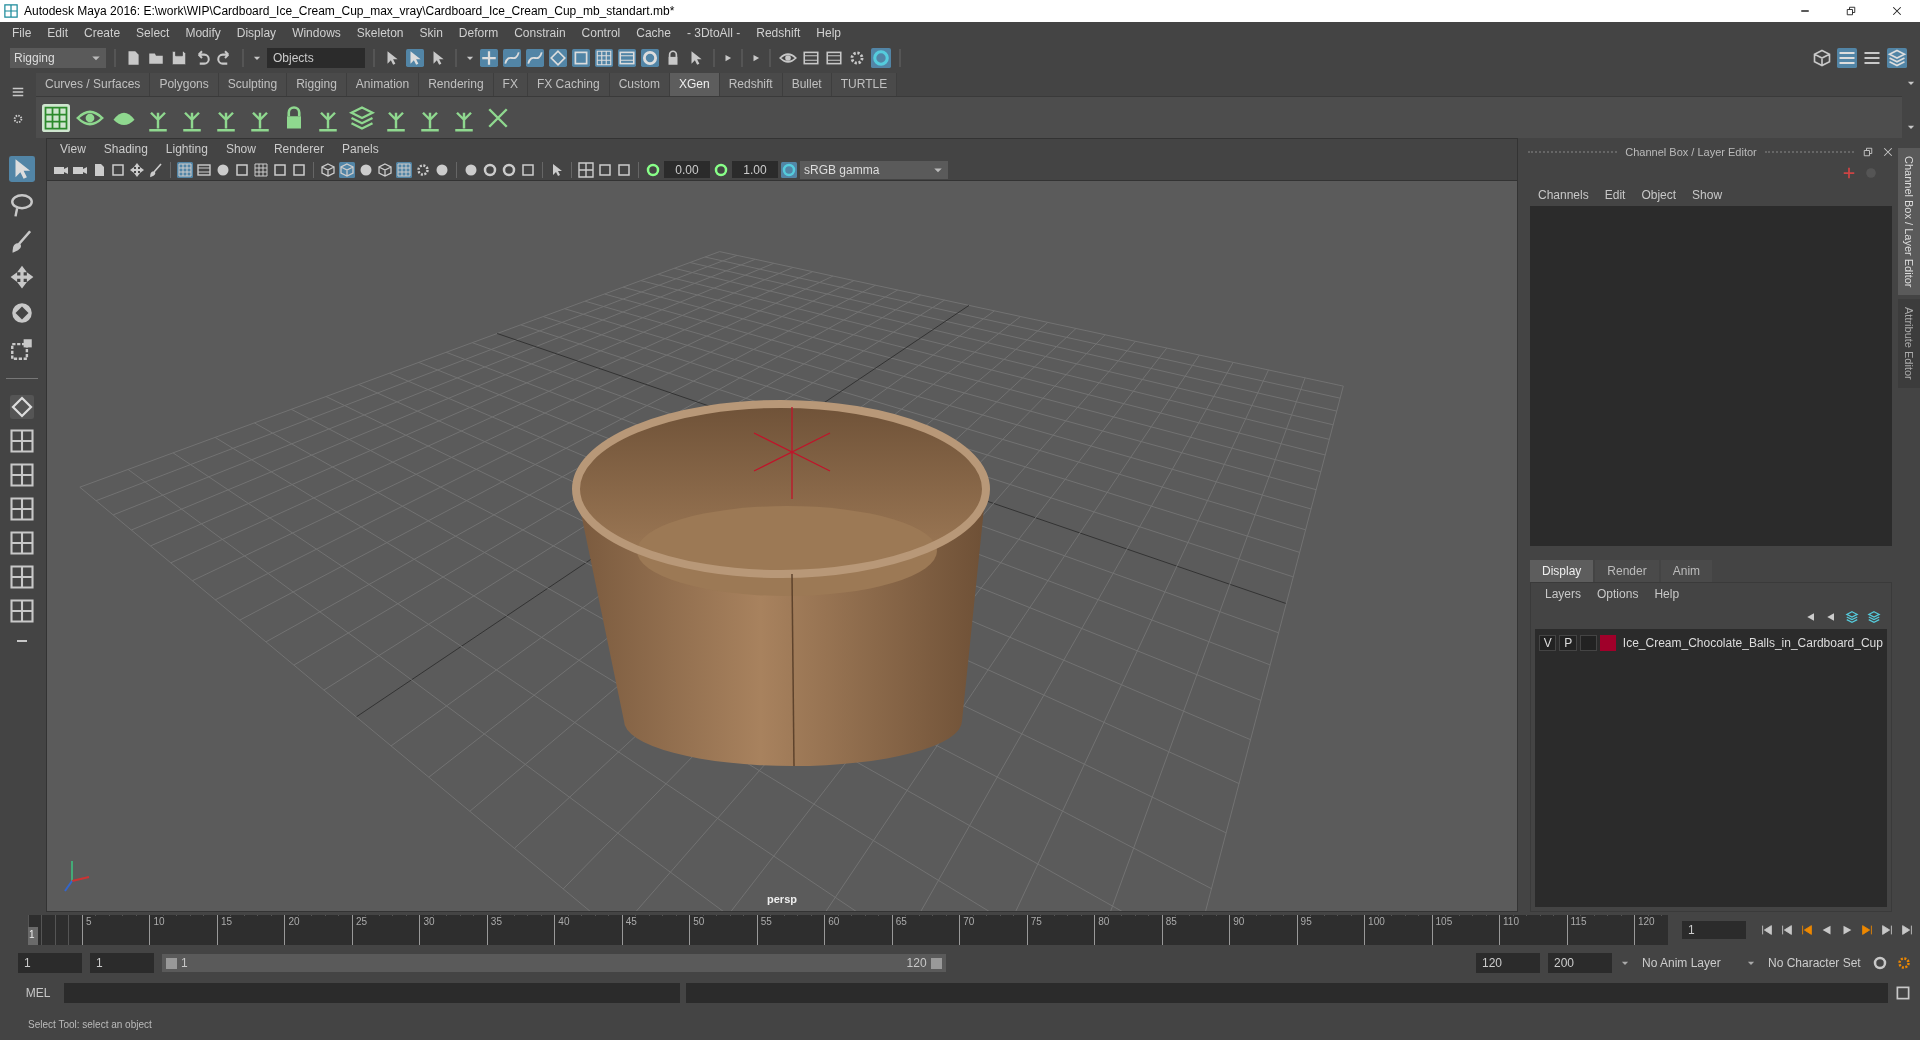  I want to click on menu-item: Skin, so click(431, 33).